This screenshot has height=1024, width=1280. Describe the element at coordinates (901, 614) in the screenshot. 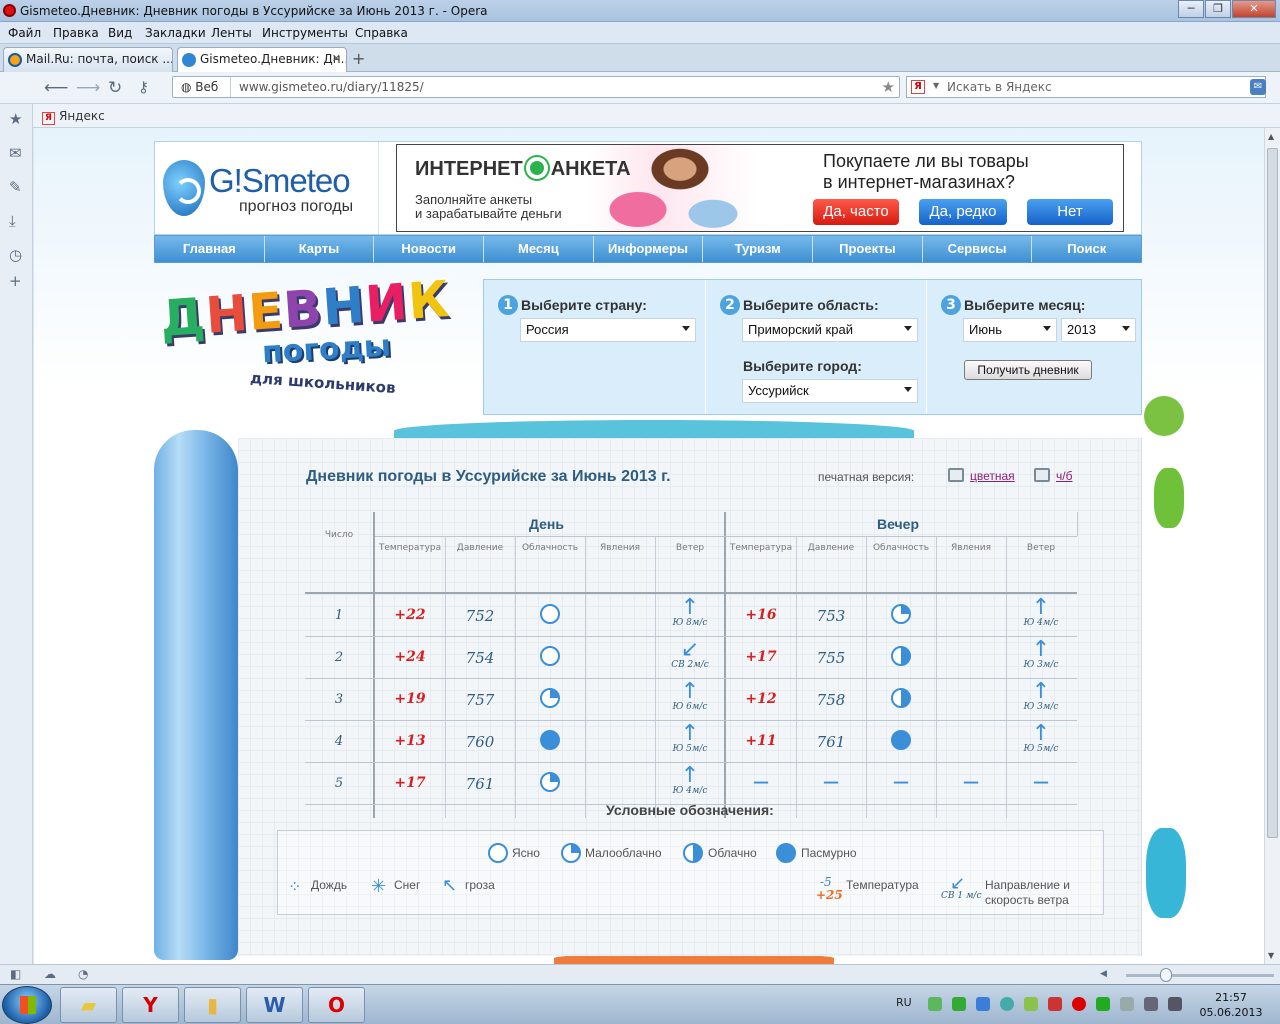

I see `evening-cloudiness-icon` at that location.